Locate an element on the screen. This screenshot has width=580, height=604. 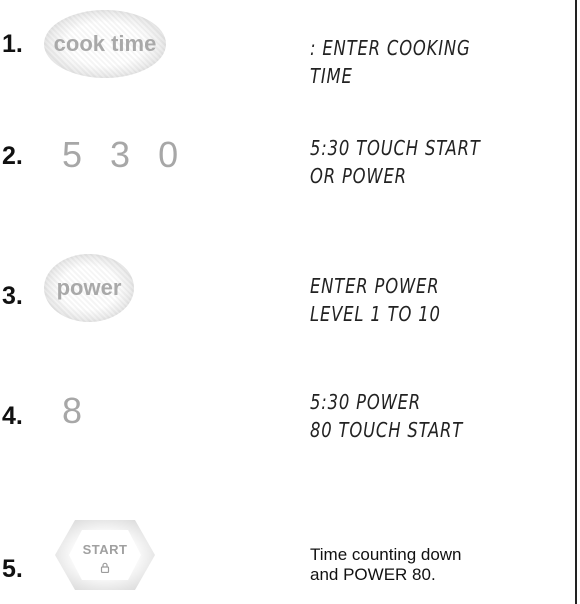
status-line: Time counting down is located at coordinates (386, 554).